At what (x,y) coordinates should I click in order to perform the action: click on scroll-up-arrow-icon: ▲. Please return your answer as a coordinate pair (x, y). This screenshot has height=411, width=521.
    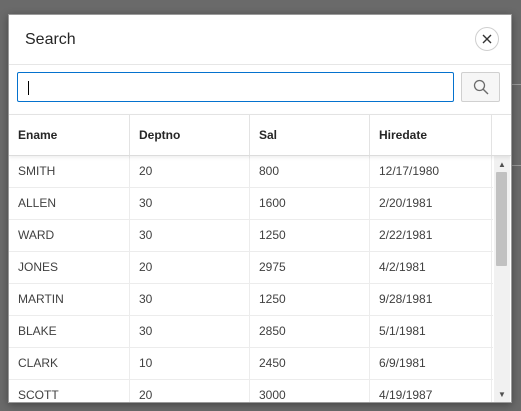
    Looking at the image, I should click on (502, 165).